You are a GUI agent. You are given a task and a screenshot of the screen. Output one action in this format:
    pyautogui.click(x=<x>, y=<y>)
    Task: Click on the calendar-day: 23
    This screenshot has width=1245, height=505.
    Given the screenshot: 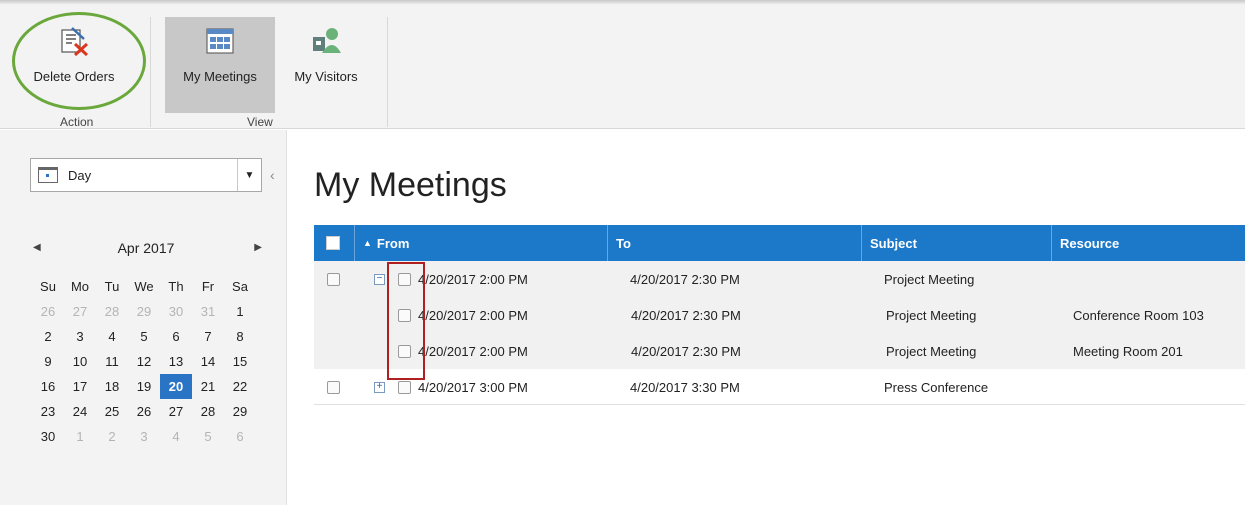 What is the action you would take?
    pyautogui.click(x=48, y=411)
    